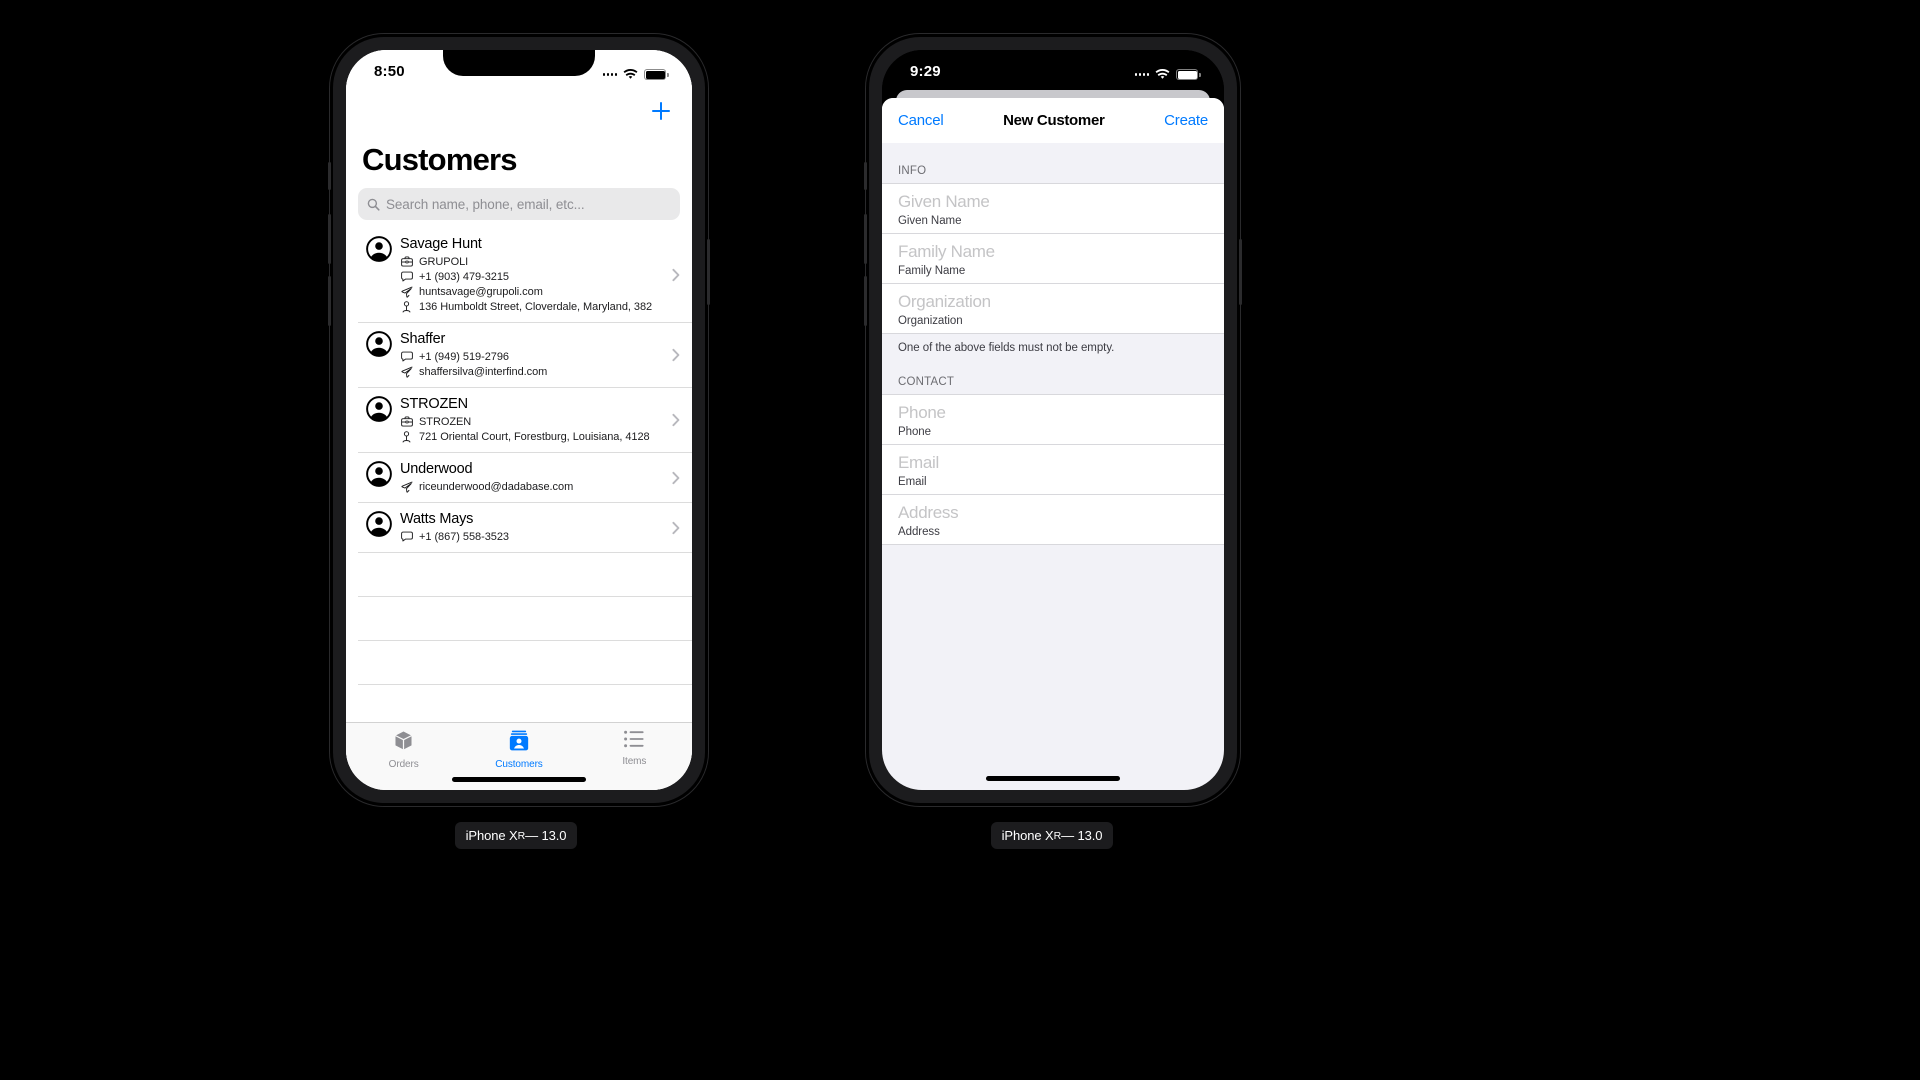 The image size is (1920, 1080). Describe the element at coordinates (946, 251) in the screenshot. I see `field-placeholder: Family Name` at that location.